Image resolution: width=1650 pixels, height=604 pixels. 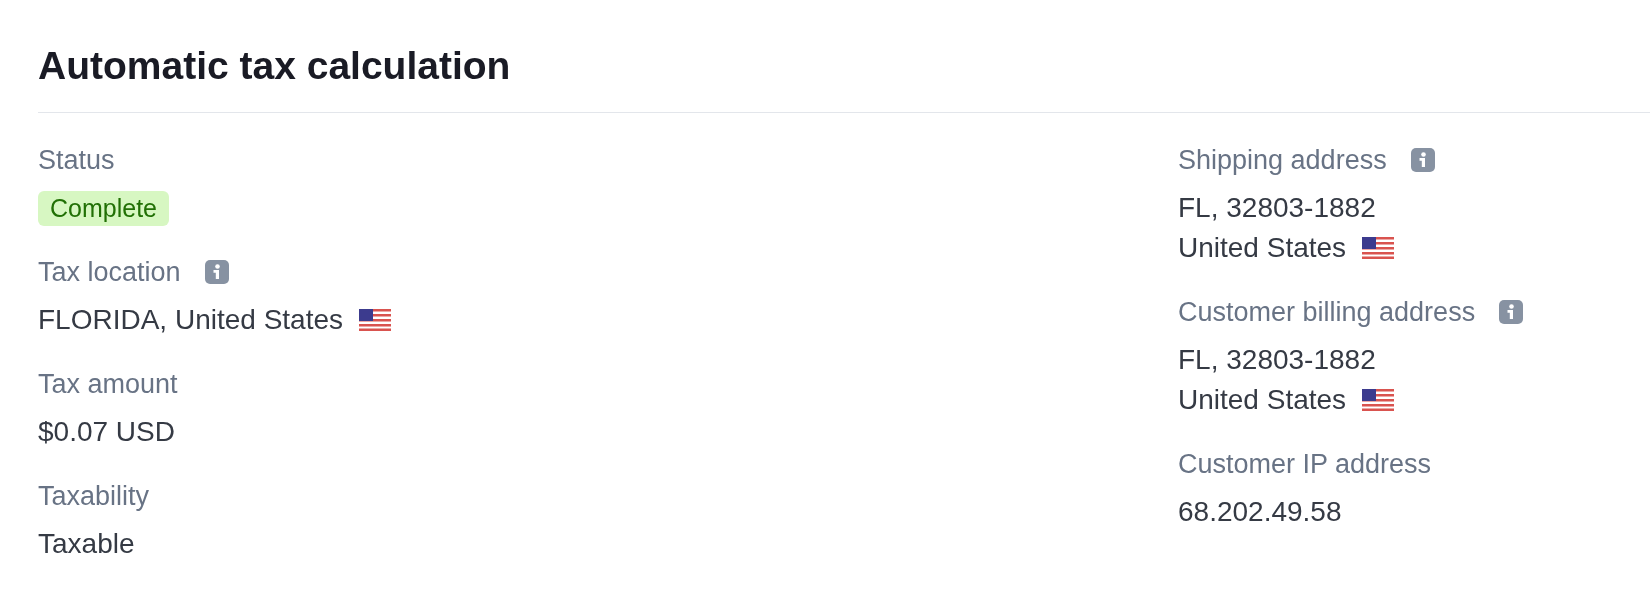 I want to click on field-label: Status, so click(x=76, y=160).